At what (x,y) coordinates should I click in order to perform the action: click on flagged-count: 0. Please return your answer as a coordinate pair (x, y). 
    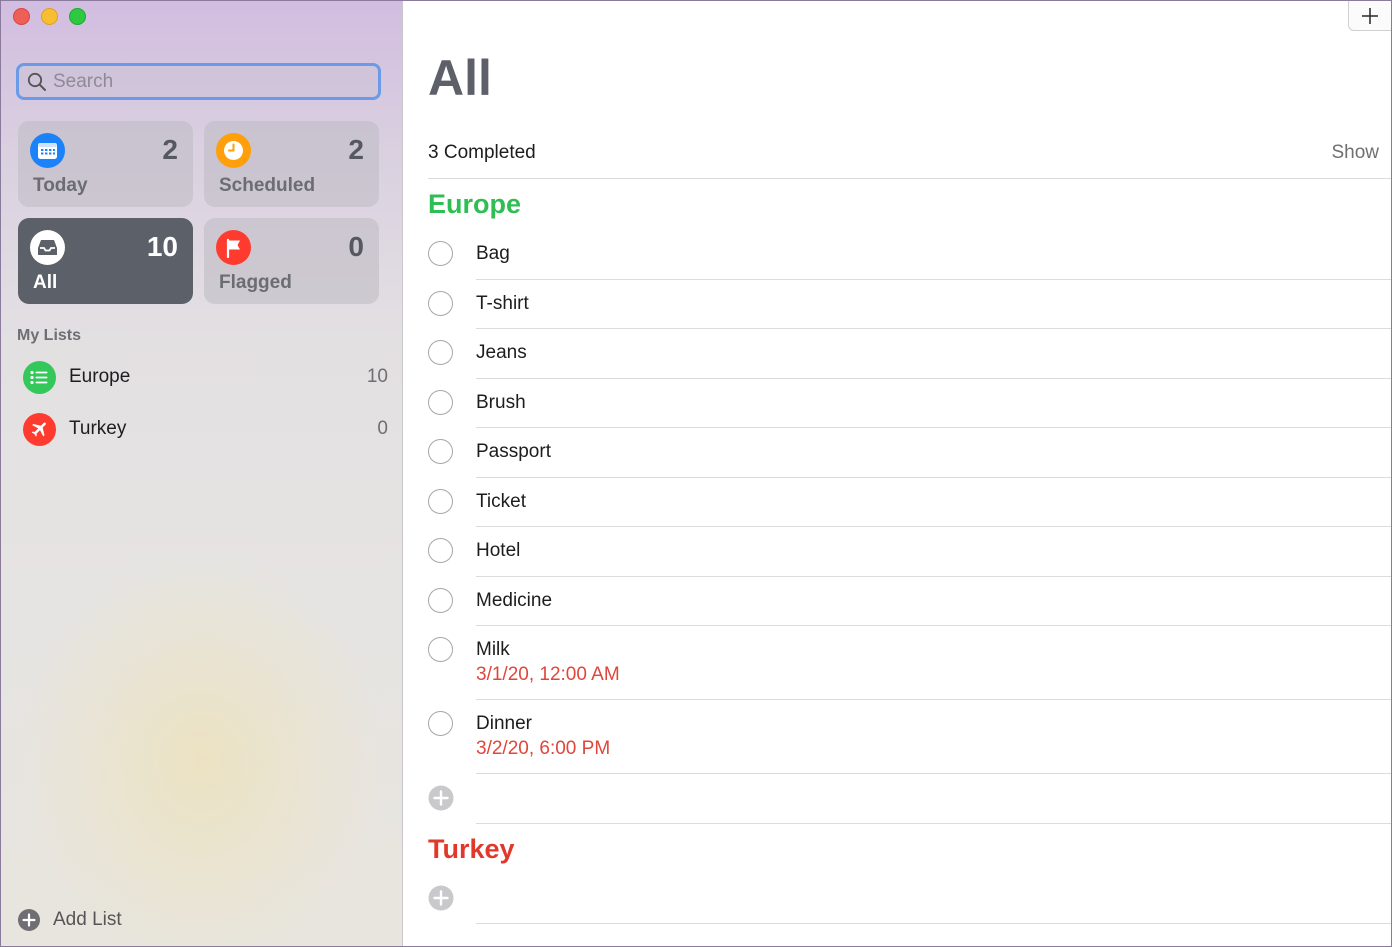
    Looking at the image, I should click on (356, 246).